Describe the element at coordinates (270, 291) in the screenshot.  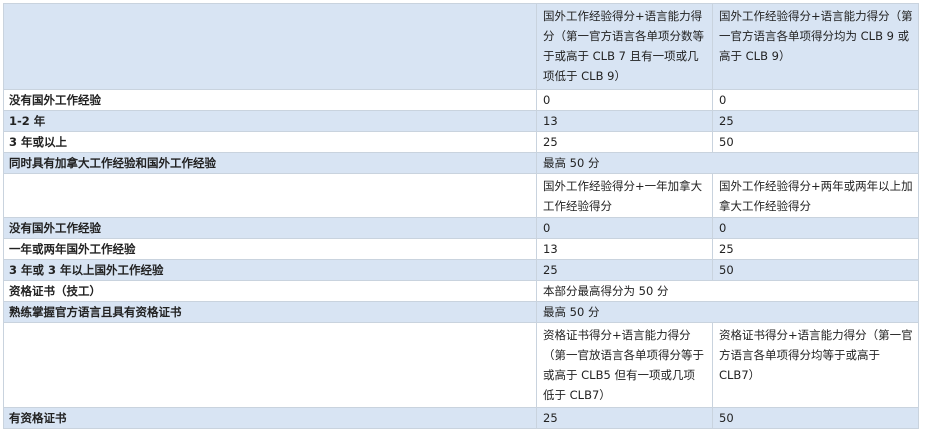
I see `row-label: 资格证书（技工）` at that location.